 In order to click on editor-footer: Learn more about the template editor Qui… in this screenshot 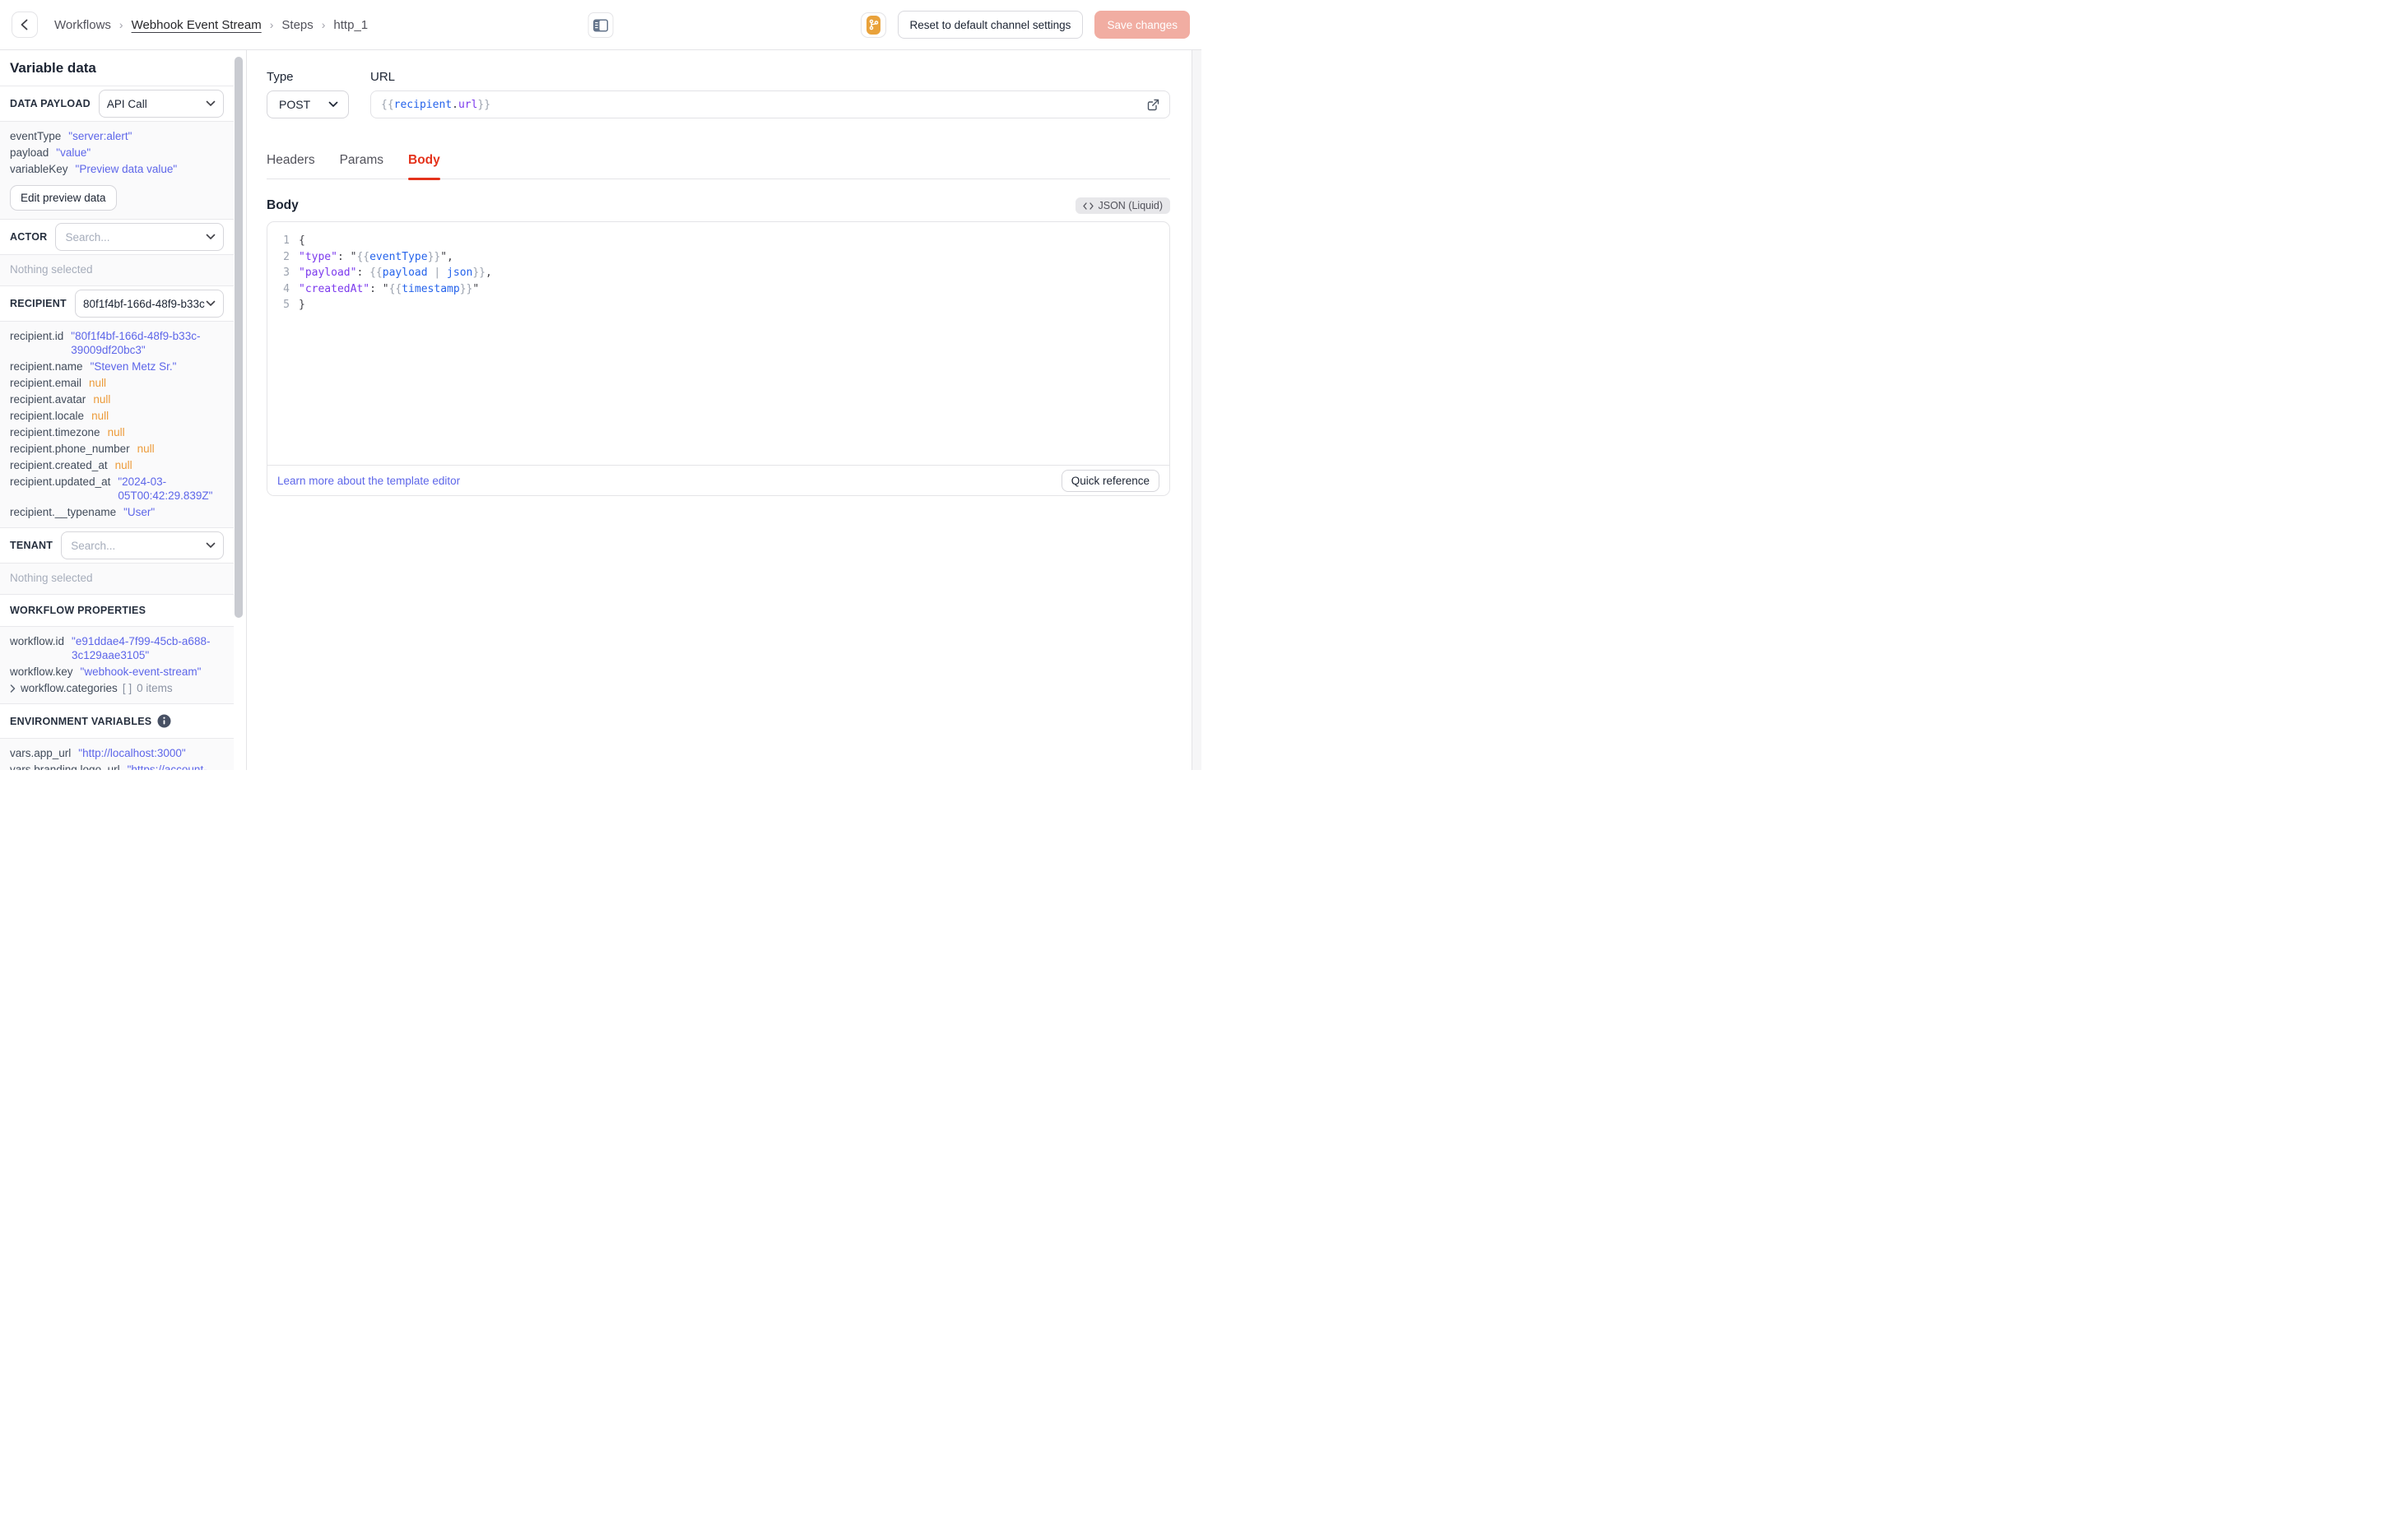, I will do `click(718, 480)`.